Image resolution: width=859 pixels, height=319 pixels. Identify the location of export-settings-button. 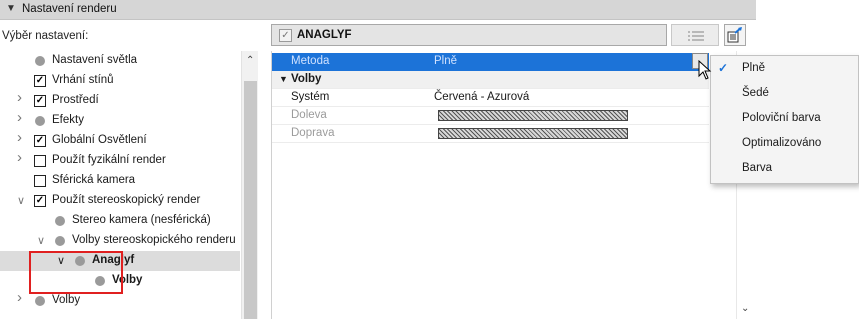
(735, 35).